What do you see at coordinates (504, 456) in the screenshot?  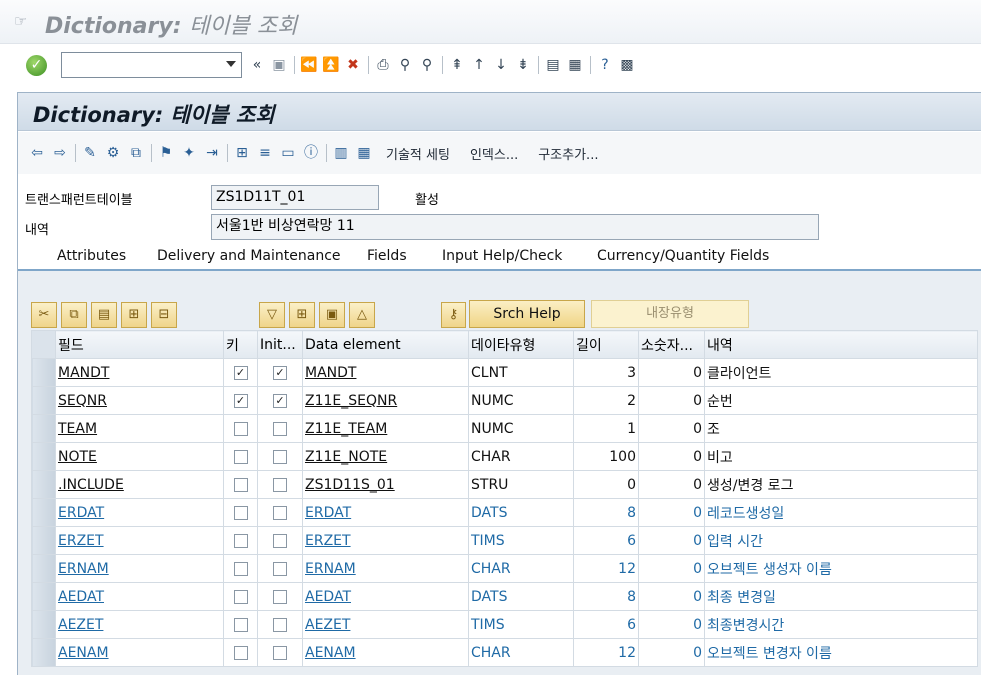 I see `table-row: NOTE Z11E_NOTE CHAR 100 0 비고` at bounding box center [504, 456].